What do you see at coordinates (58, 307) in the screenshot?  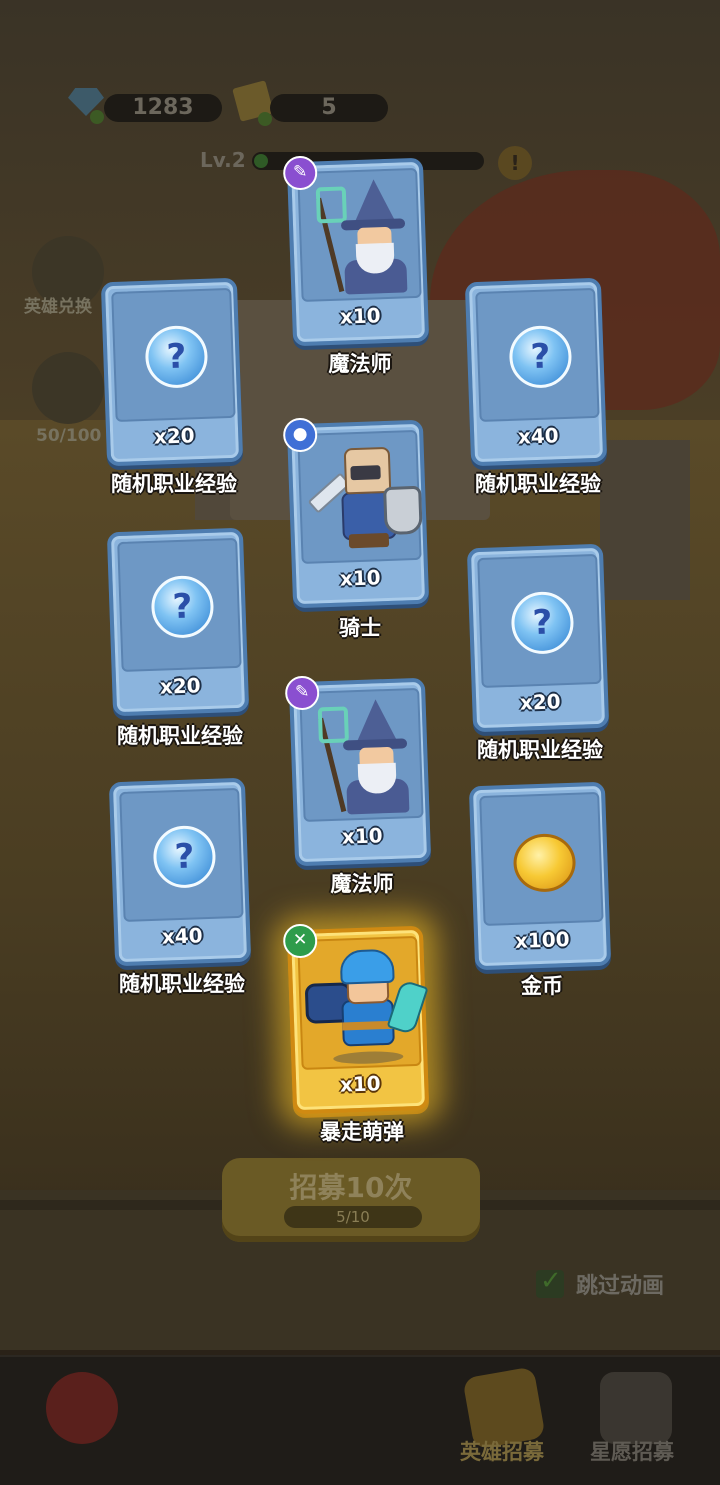 I see `hero-exchange-label: 英雄兑换` at bounding box center [58, 307].